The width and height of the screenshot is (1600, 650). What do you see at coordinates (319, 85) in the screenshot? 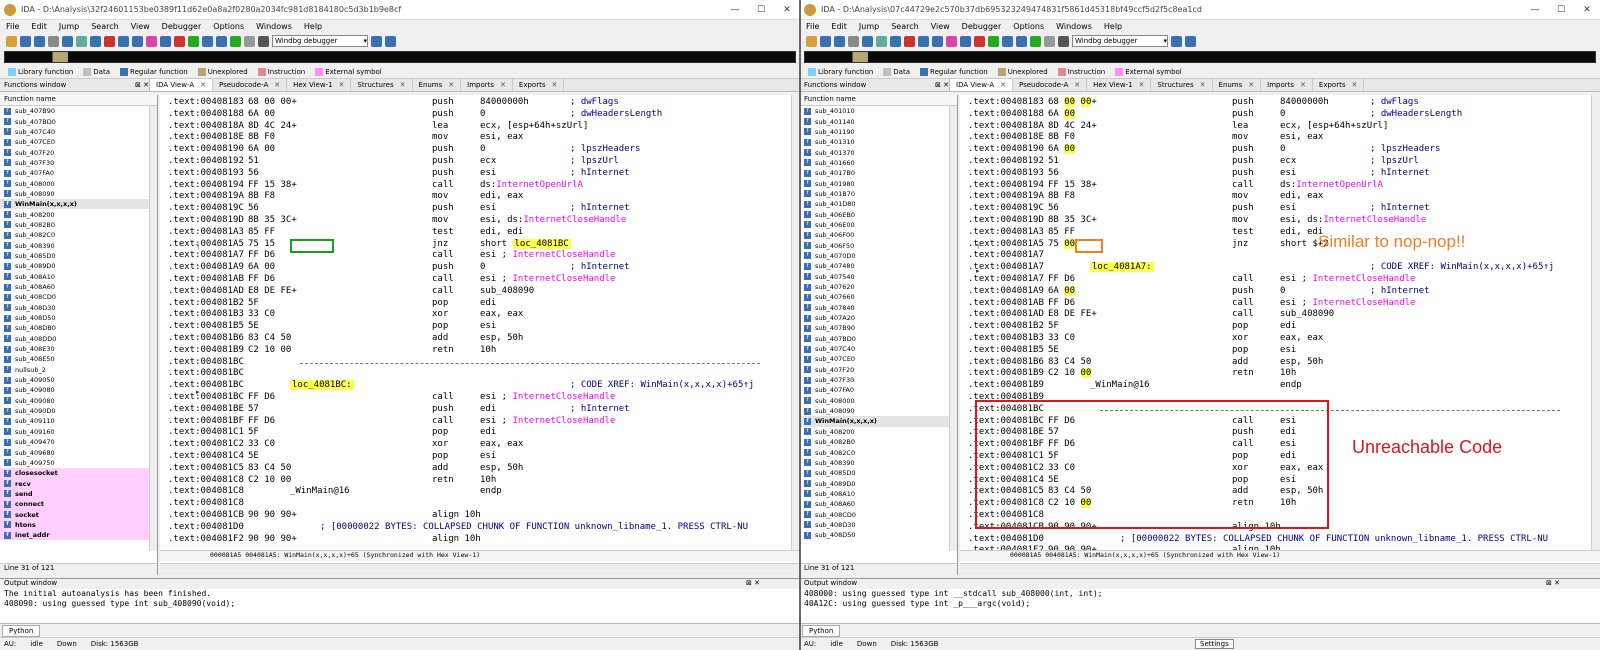
I see `tab-hex-view-1: Hex View-1 ✕` at bounding box center [319, 85].